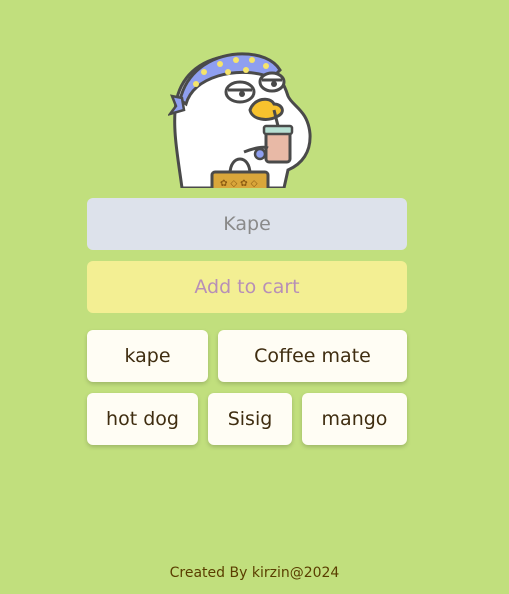  I want to click on item-input, so click(247, 224).